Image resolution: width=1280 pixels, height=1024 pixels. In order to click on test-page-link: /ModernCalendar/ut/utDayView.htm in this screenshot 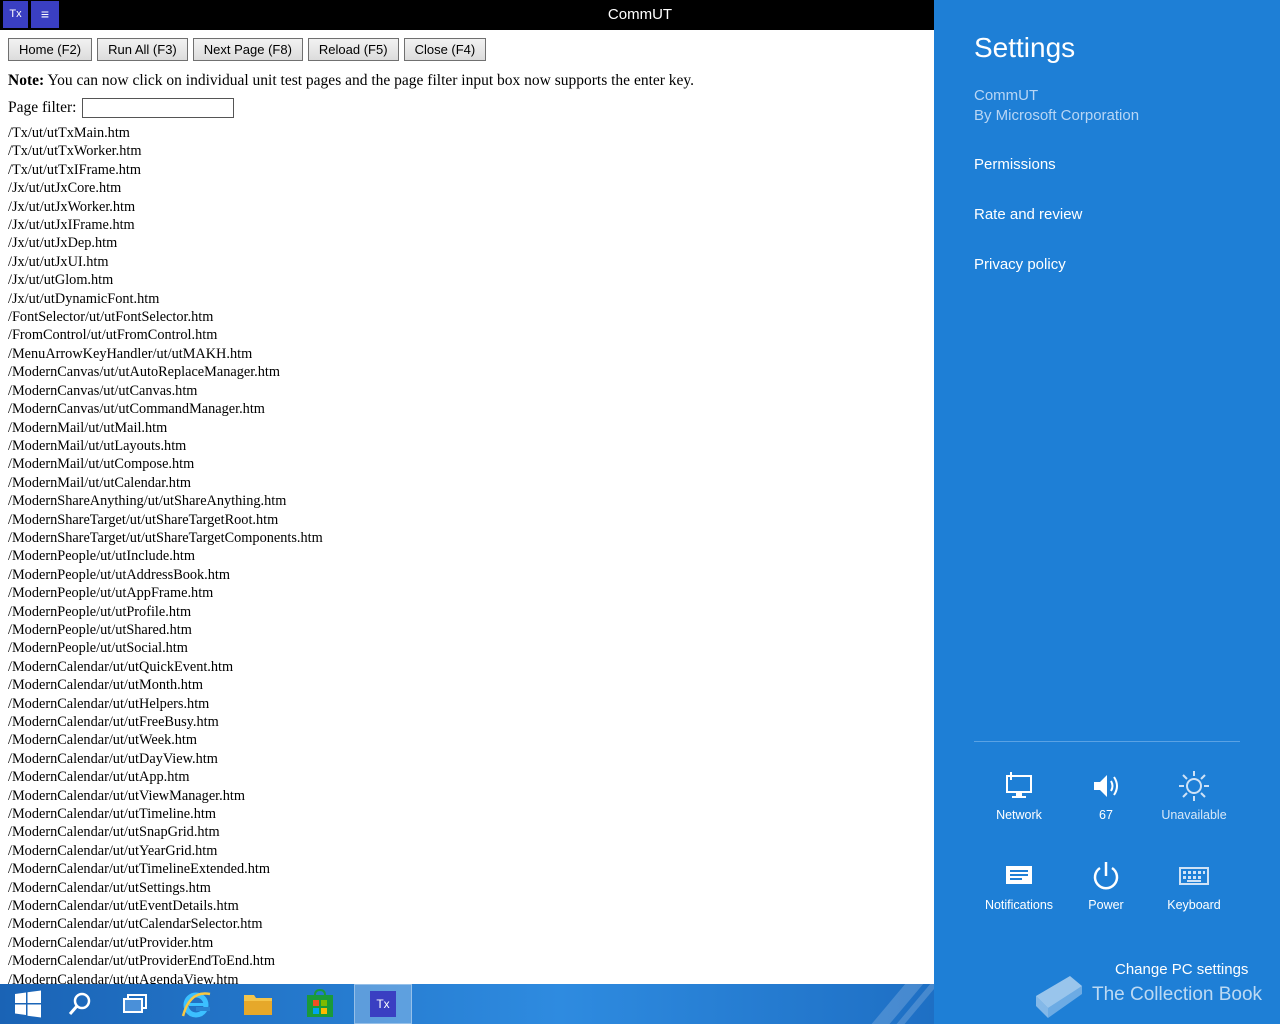, I will do `click(468, 759)`.